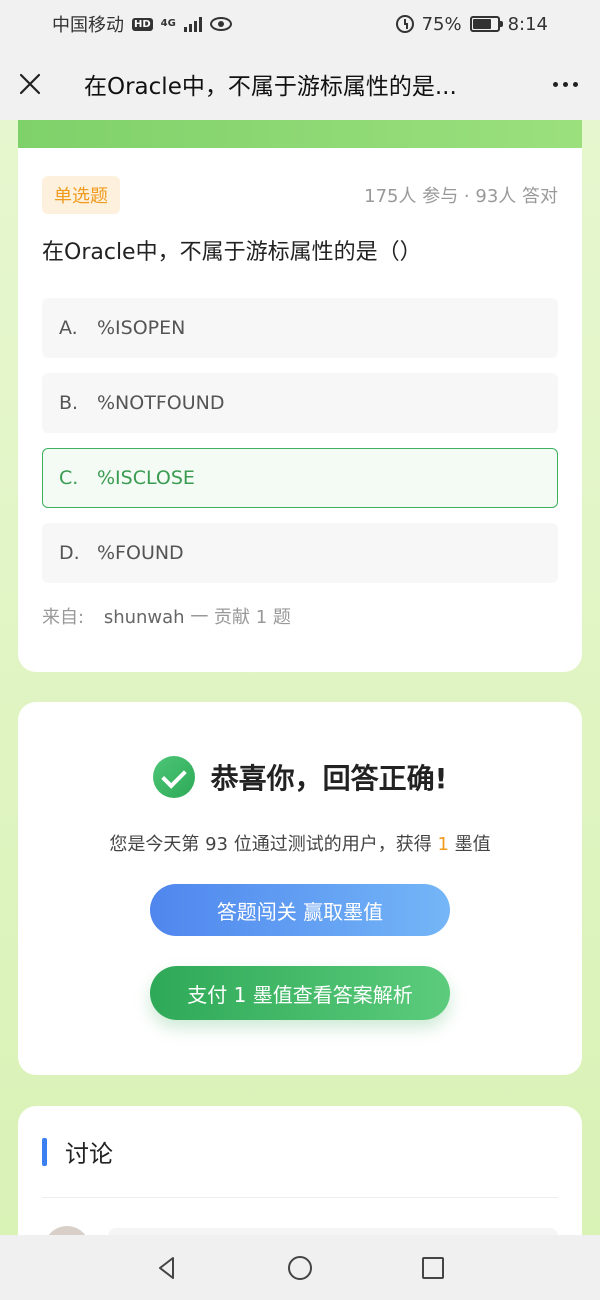 The width and height of the screenshot is (600, 1300). Describe the element at coordinates (300, 24) in the screenshot. I see `status-bar: 中国移动 HD 4G 75% 8:14` at that location.